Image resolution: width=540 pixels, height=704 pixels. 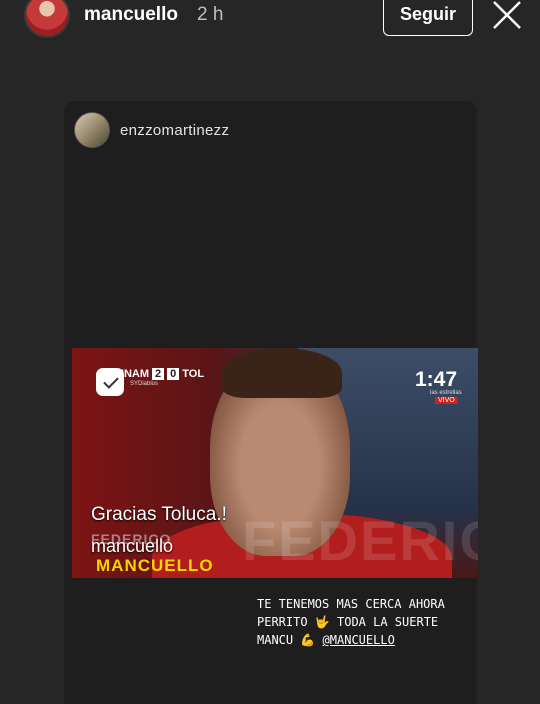 What do you see at coordinates (428, 18) in the screenshot?
I see `follow-button: Seguir` at bounding box center [428, 18].